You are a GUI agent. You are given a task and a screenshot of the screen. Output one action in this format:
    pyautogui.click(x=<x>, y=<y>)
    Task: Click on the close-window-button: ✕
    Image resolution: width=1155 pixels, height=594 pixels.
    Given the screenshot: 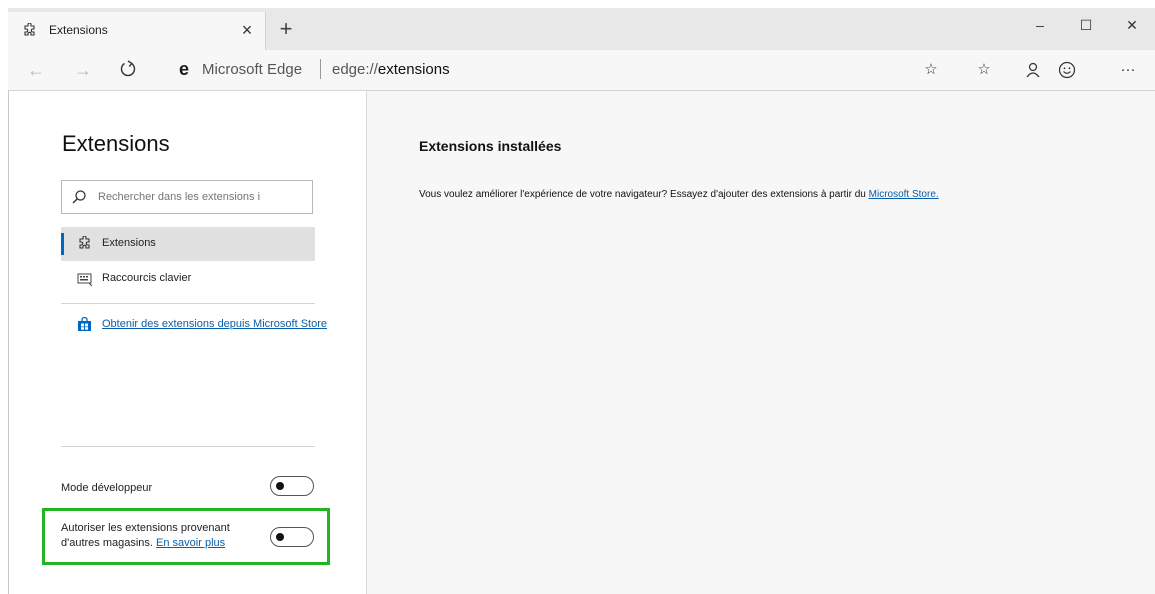 What is the action you would take?
    pyautogui.click(x=1132, y=25)
    